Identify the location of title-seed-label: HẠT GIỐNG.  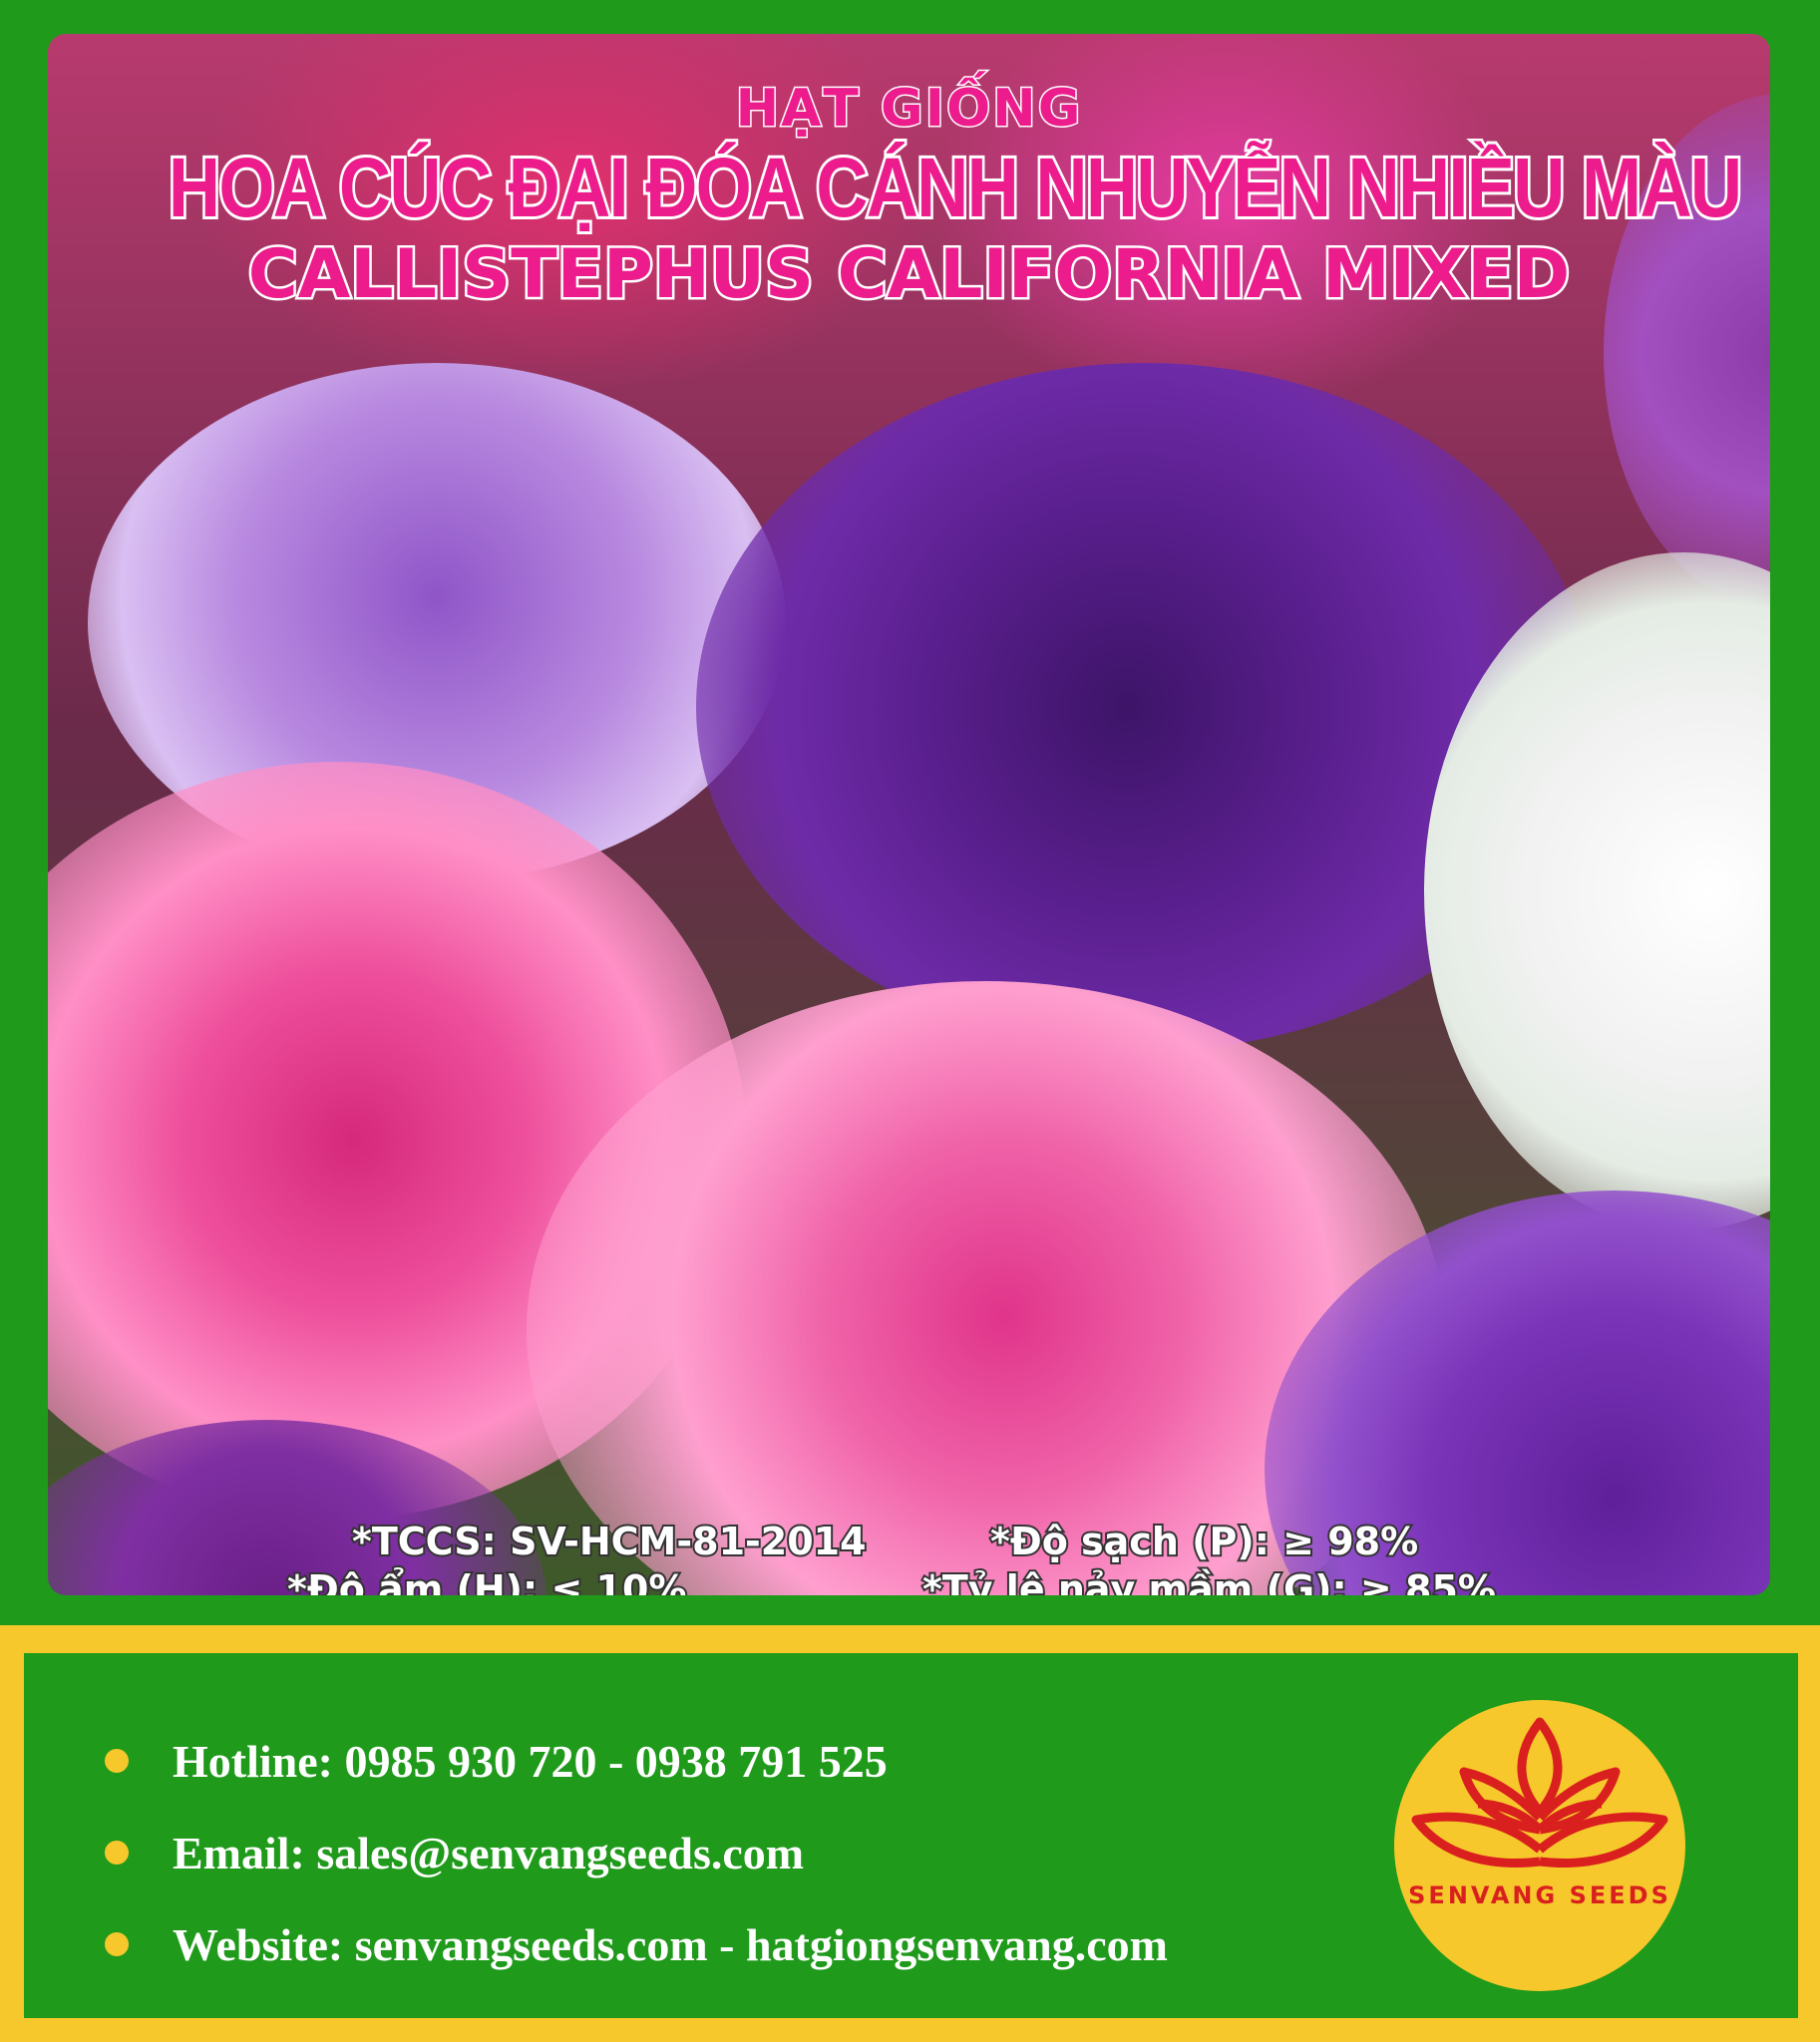
(908, 108).